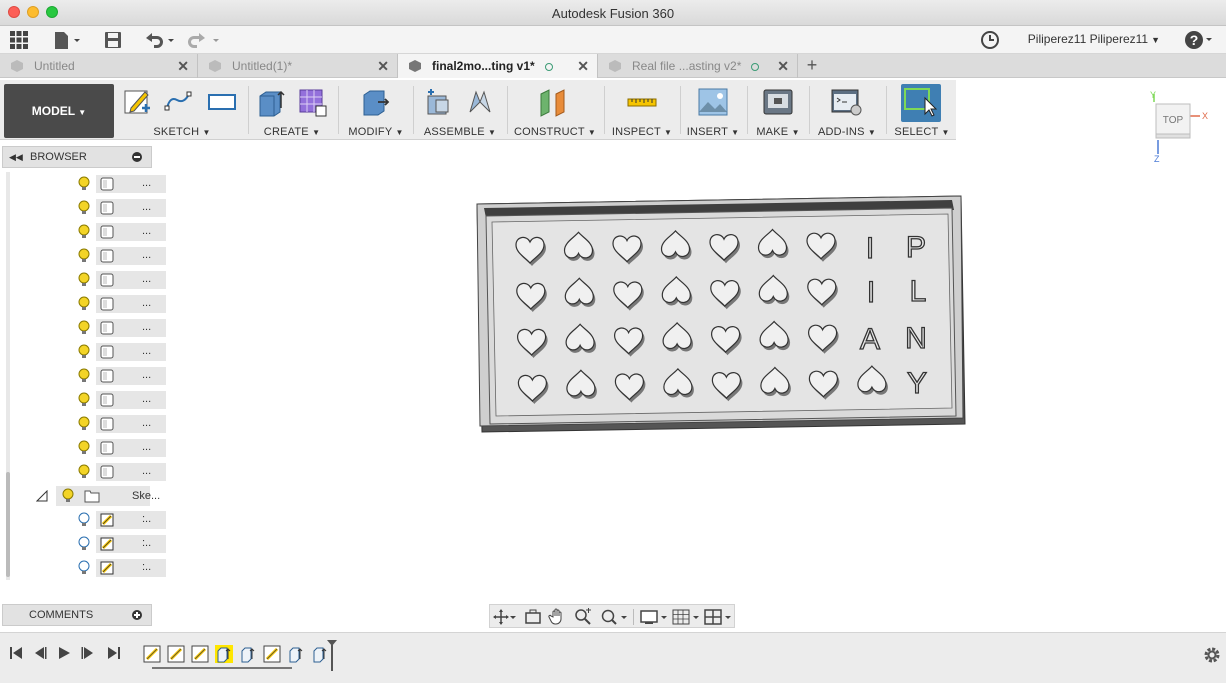  I want to click on look-at-icon, so click(533, 617).